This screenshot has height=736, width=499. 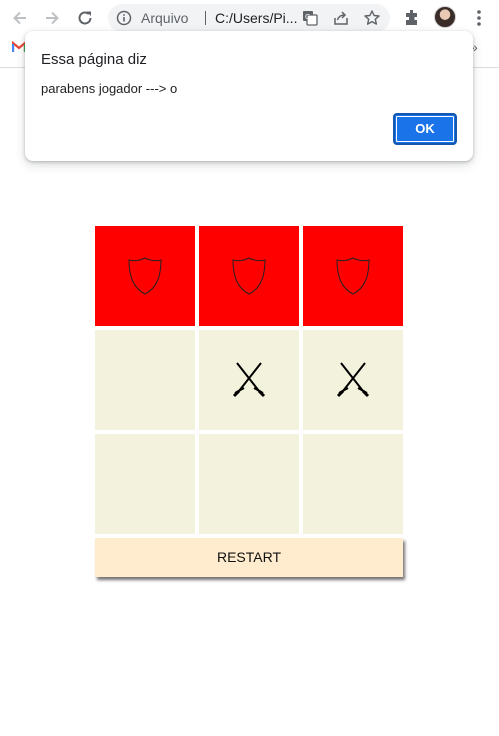 I want to click on avatar, so click(x=445, y=17).